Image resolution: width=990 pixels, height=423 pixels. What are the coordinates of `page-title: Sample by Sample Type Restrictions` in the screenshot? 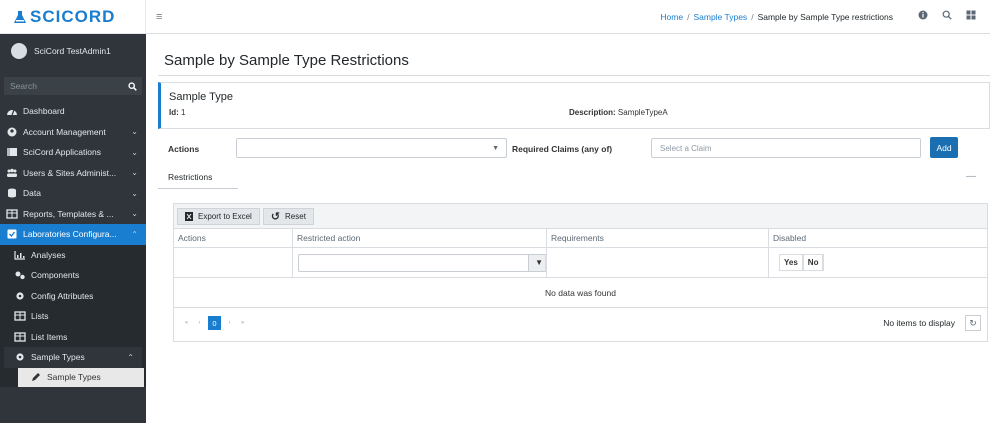 It's located at (286, 60).